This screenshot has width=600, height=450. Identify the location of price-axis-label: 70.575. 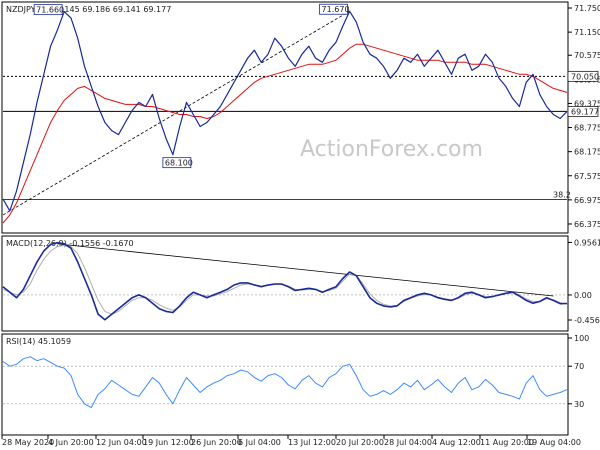
(587, 55).